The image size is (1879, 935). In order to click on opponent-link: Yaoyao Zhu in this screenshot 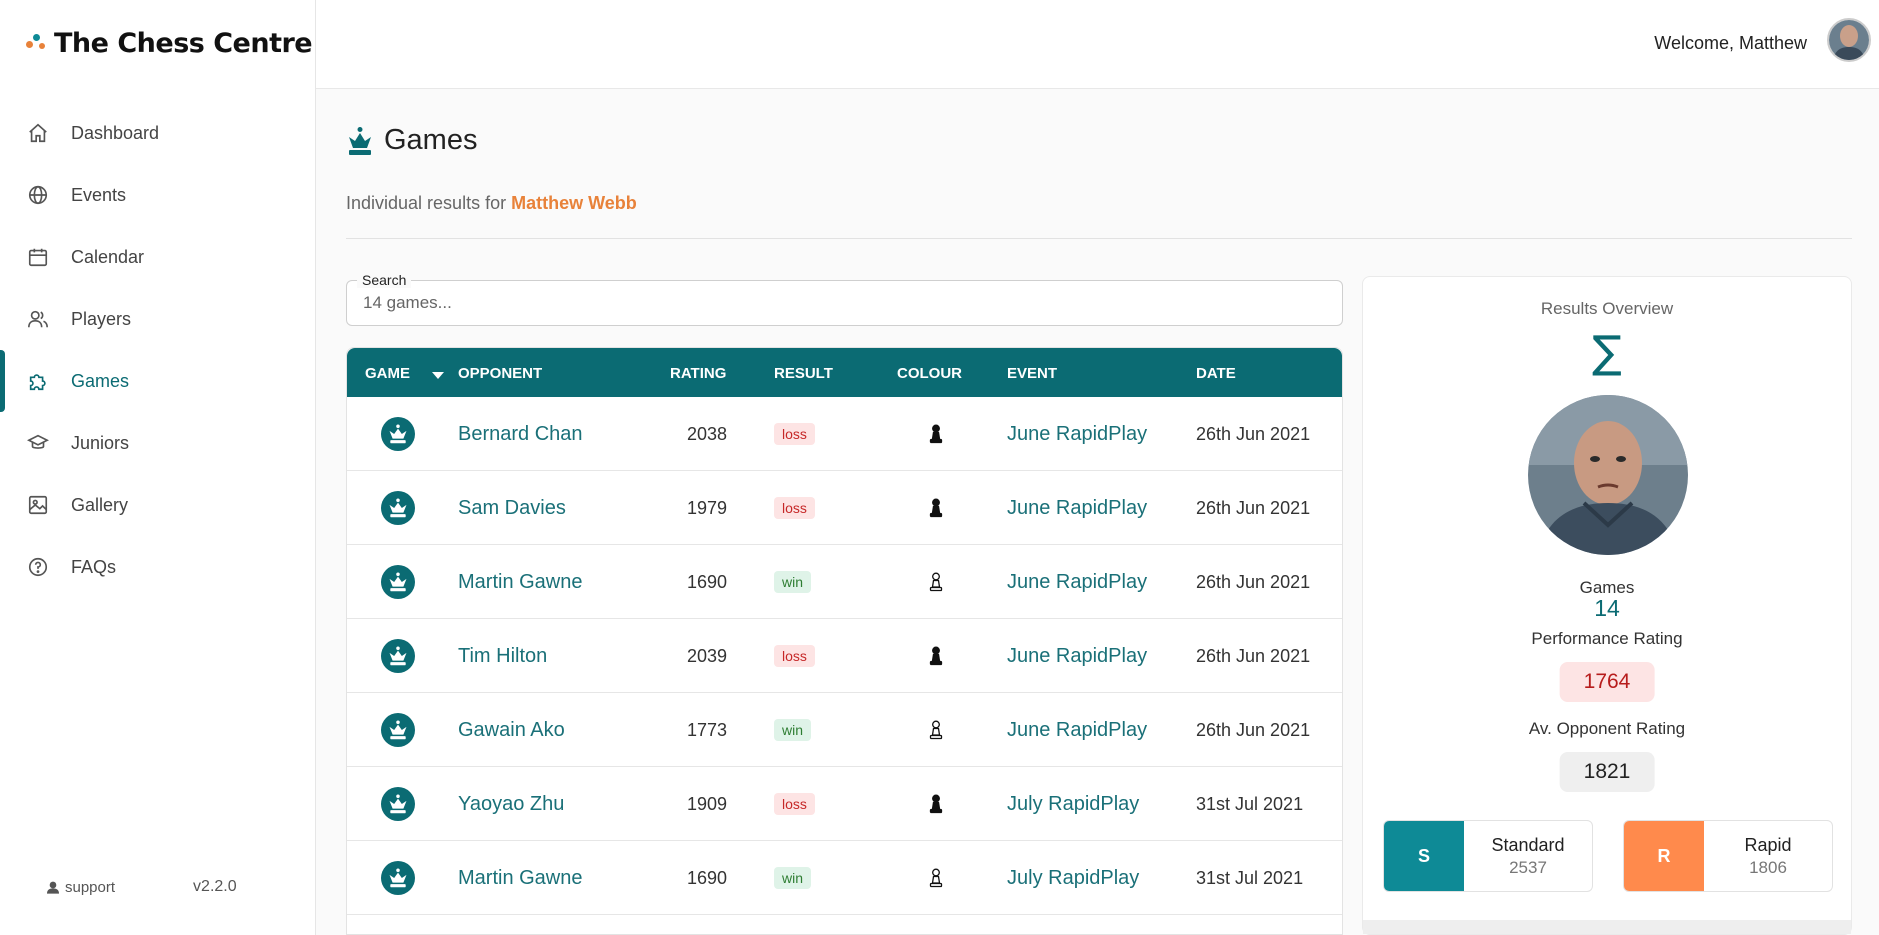, I will do `click(511, 804)`.